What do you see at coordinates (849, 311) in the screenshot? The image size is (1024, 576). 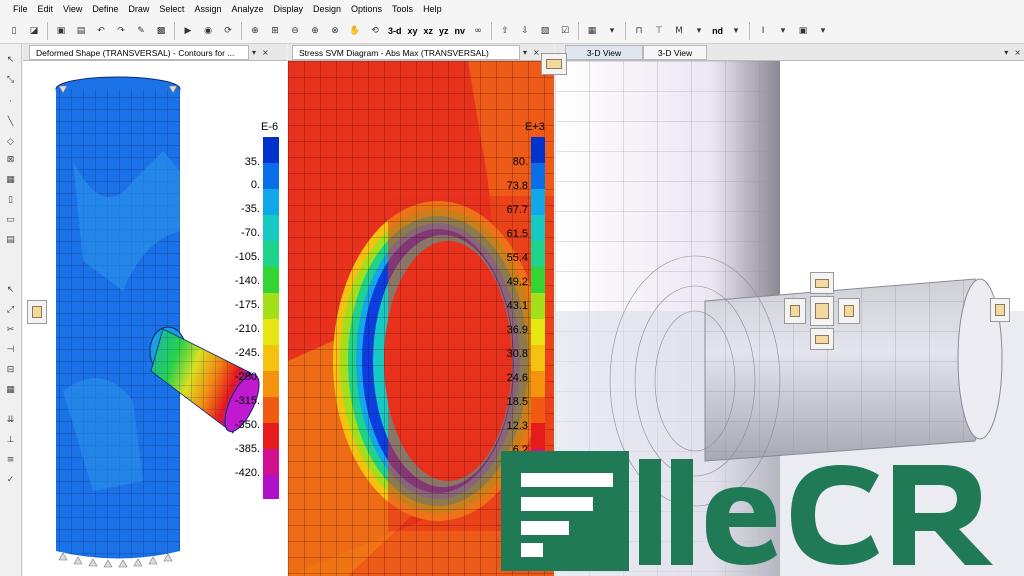 I see `dock-compass-right` at bounding box center [849, 311].